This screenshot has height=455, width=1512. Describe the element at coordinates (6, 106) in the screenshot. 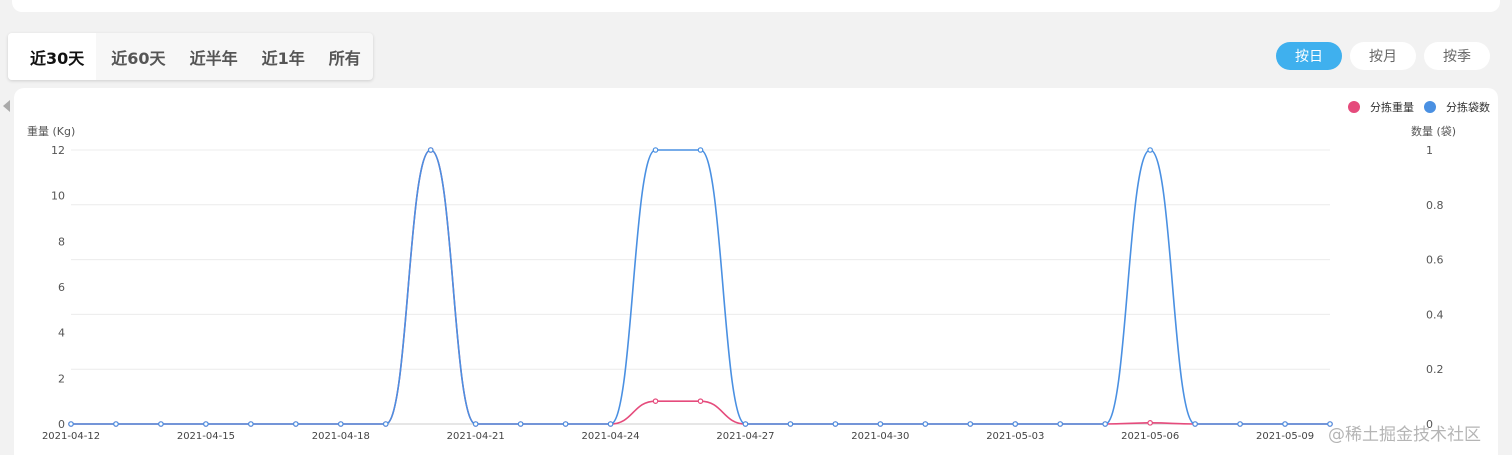

I see `collapse-arrow-icon` at that location.